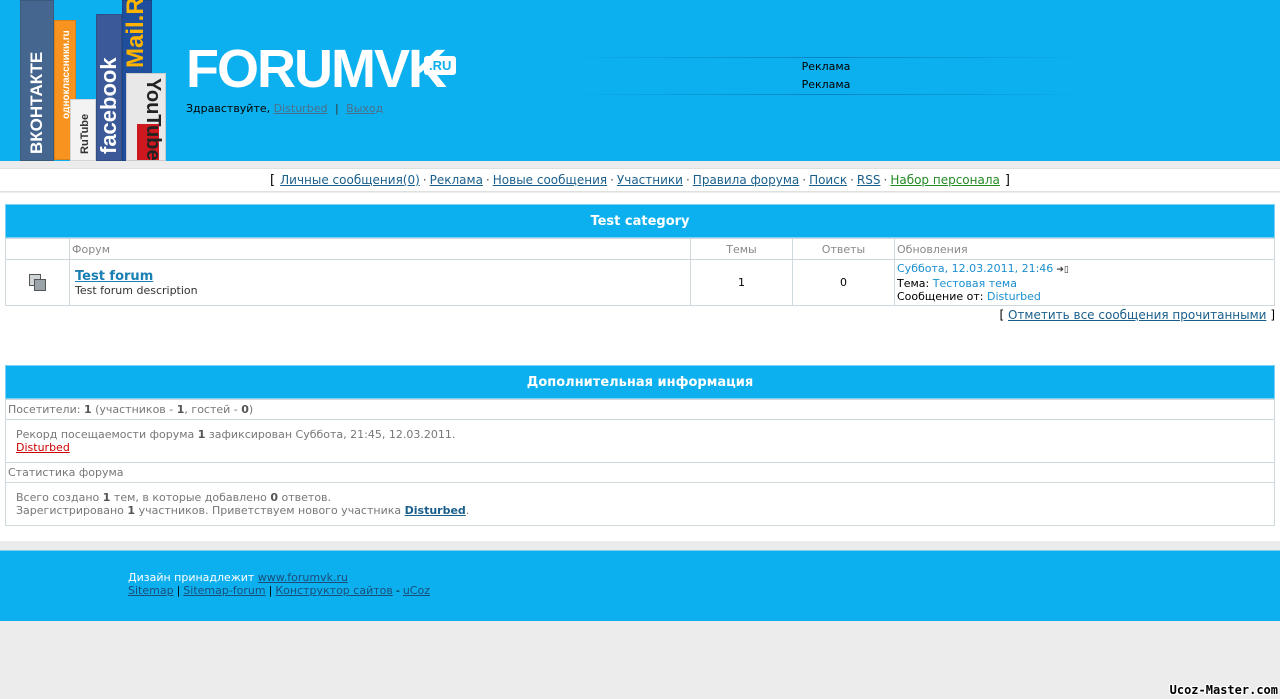 Image resolution: width=1280 pixels, height=699 pixels. What do you see at coordinates (640, 221) in the screenshot?
I see `category-header: Test category` at bounding box center [640, 221].